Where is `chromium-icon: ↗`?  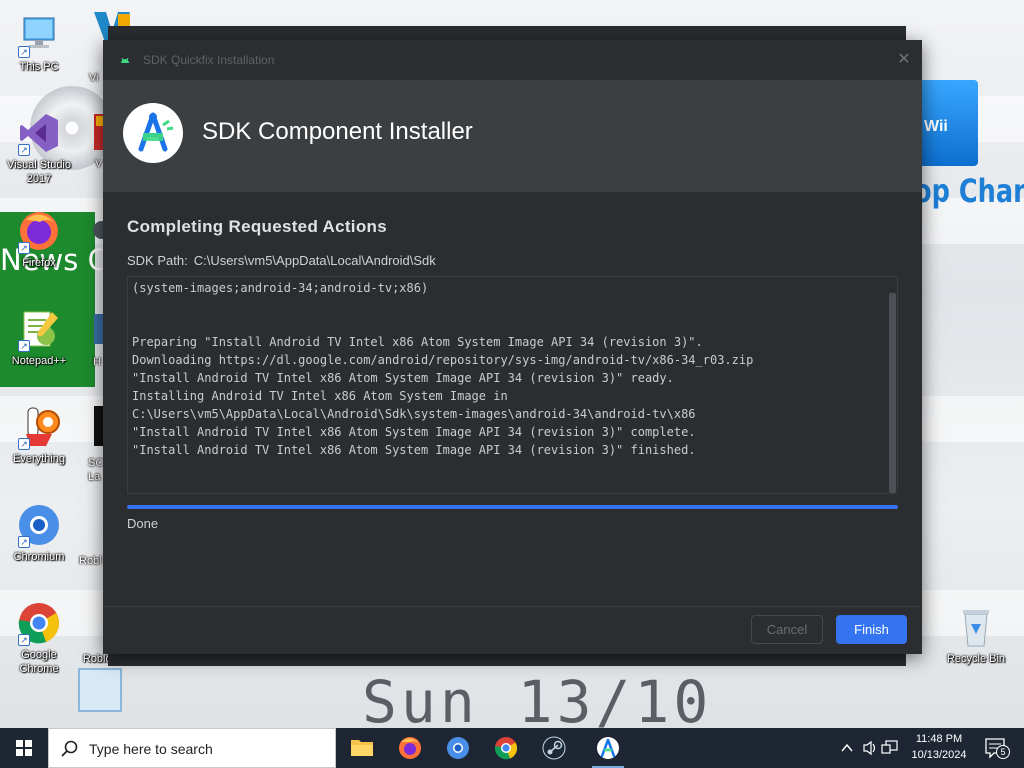
chromium-icon: ↗ is located at coordinates (39, 525).